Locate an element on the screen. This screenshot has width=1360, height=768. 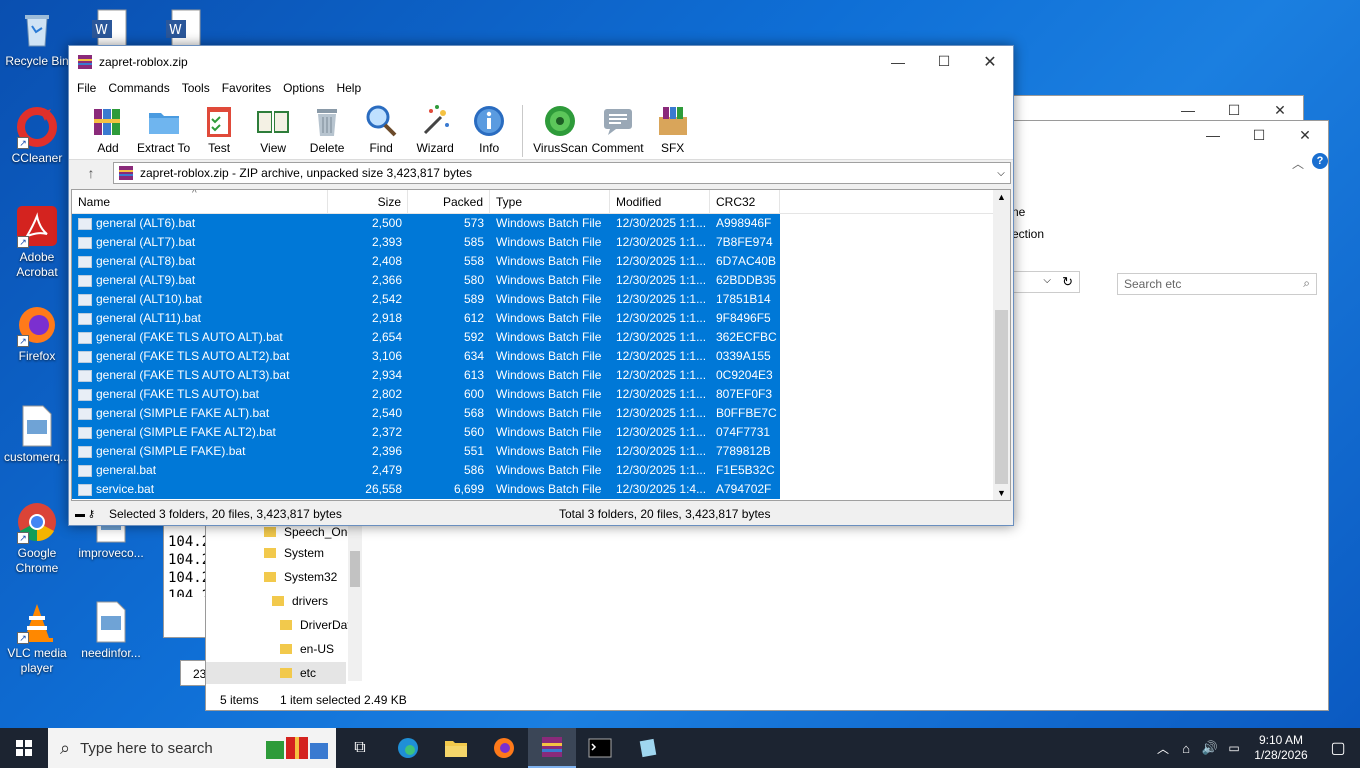
column-modified: Modified is located at coordinates (660, 202).